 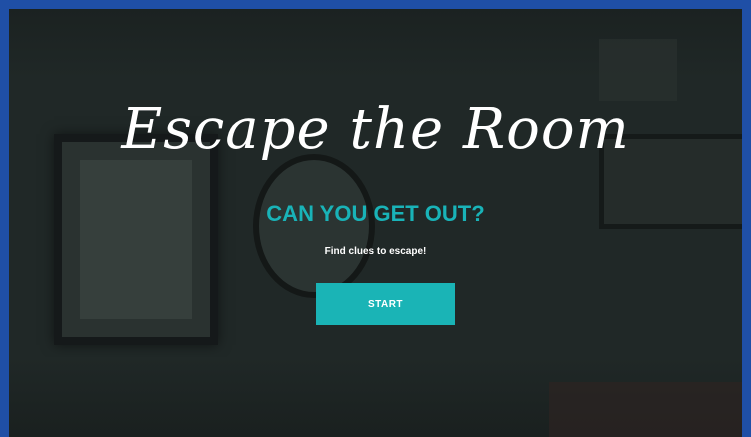 I want to click on background-table, so click(x=645, y=409).